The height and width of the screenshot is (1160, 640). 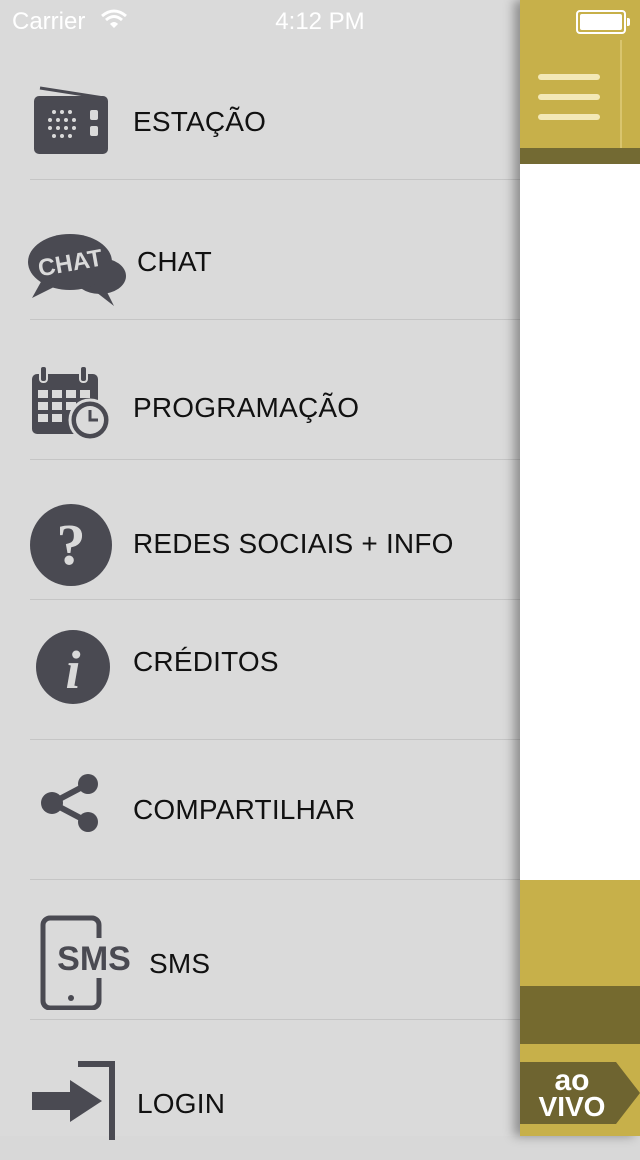 What do you see at coordinates (260, 390) in the screenshot?
I see `menu-item-programacao: PROGRAMAÇÃO` at bounding box center [260, 390].